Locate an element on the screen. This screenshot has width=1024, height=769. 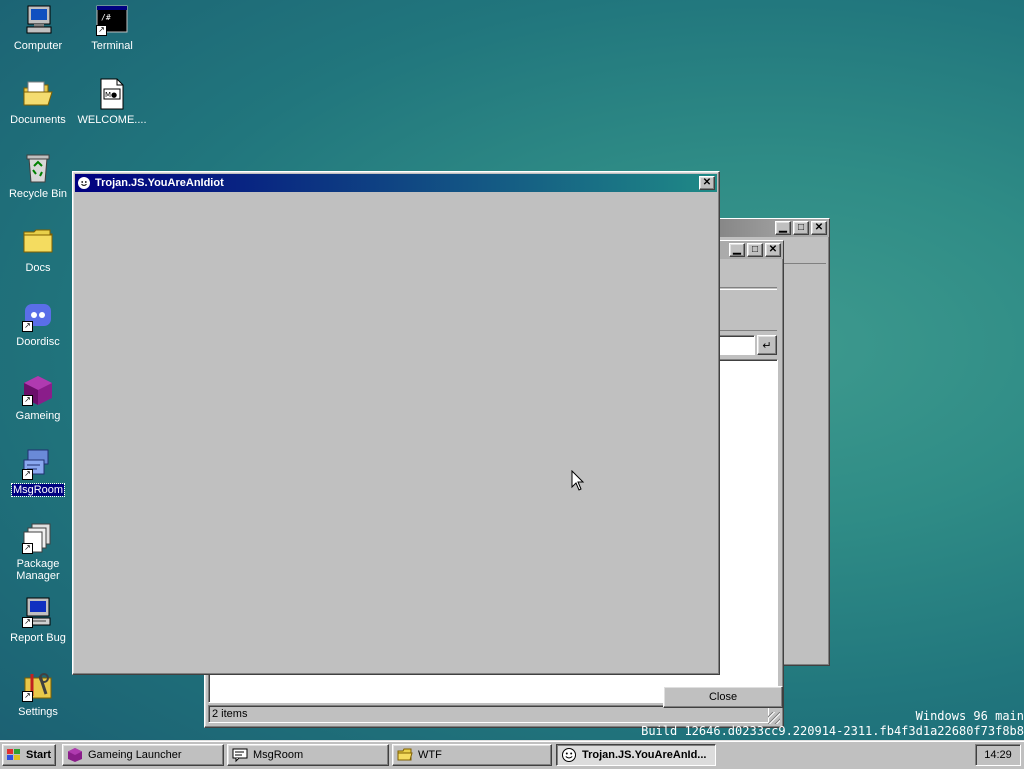
clock-time: 14:29 is located at coordinates (998, 755).